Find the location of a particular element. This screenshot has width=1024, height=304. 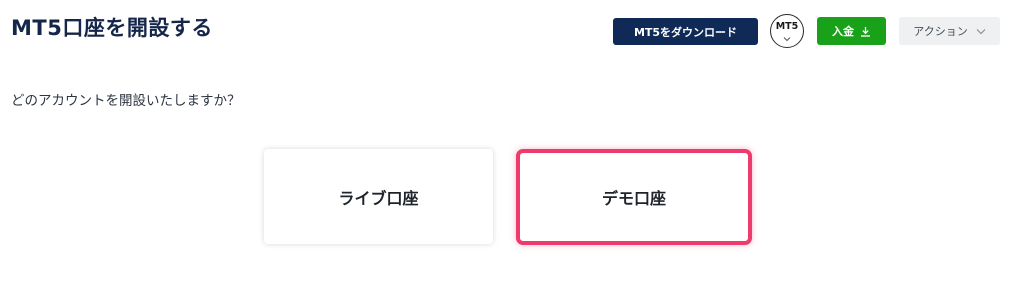

download-mt5-label: MT5をダウンロード is located at coordinates (685, 32).